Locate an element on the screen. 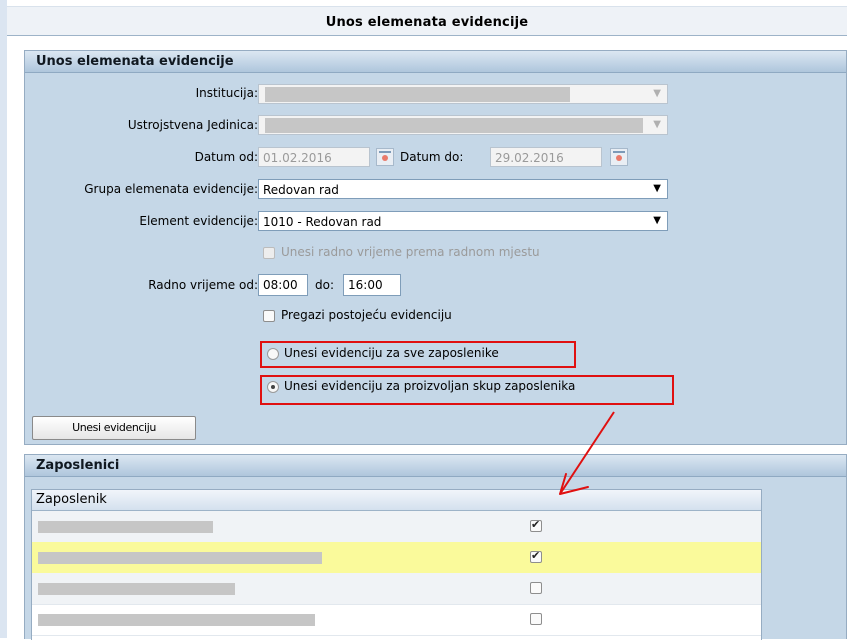  element-select: 1010 - Redovan rad ▼ is located at coordinates (463, 221).